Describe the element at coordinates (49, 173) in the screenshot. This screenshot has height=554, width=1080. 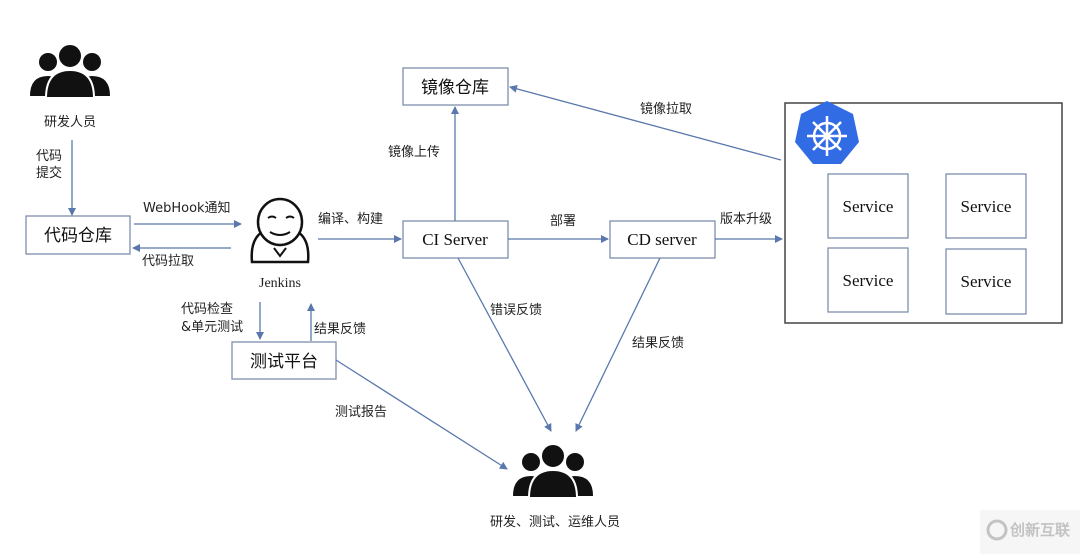
I see `commit-label-2: 提交` at that location.